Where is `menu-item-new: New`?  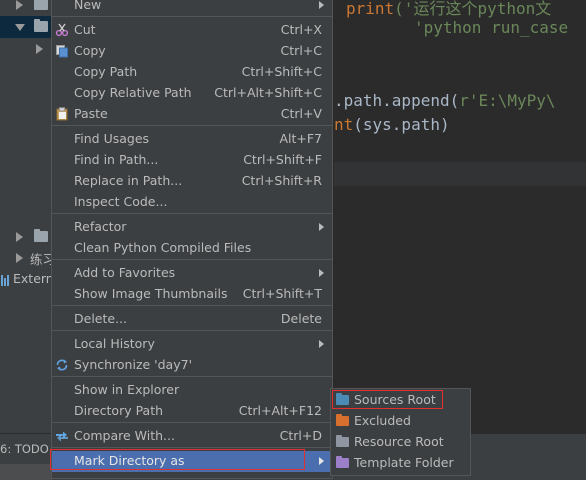 menu-item-new: New is located at coordinates (192, 8).